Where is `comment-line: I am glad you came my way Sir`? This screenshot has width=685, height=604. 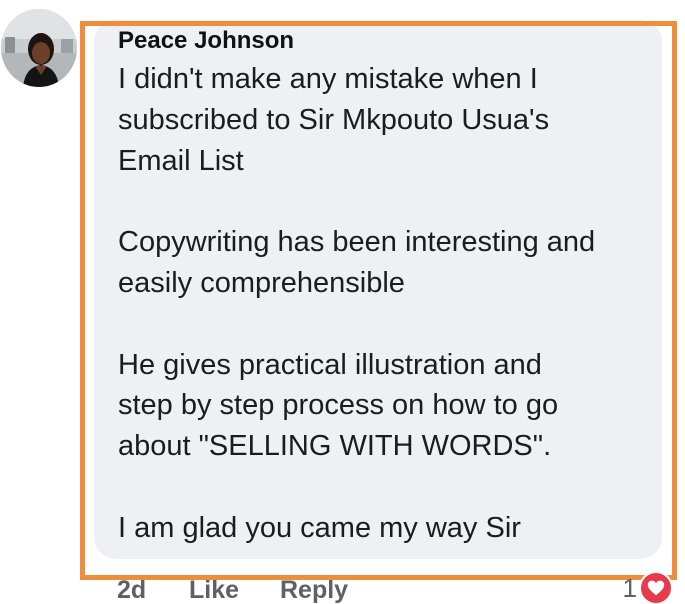
comment-line: I am glad you came my way Sir is located at coordinates (319, 527).